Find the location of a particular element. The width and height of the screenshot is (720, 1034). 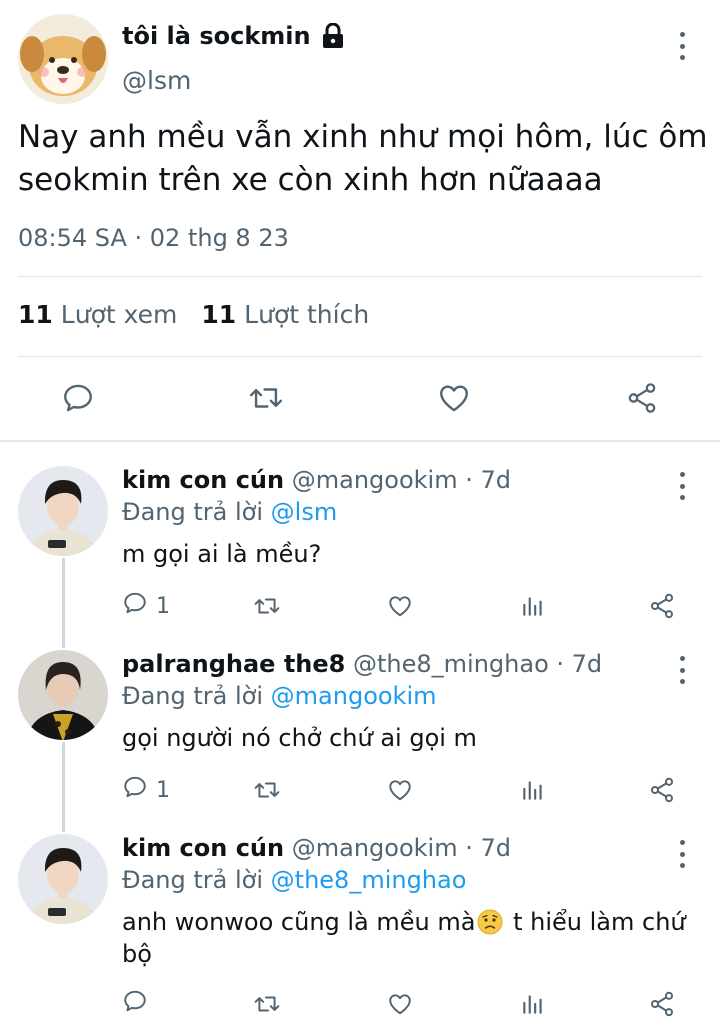

replying-to: Đang trả lời @the8_minghao is located at coordinates (294, 880).